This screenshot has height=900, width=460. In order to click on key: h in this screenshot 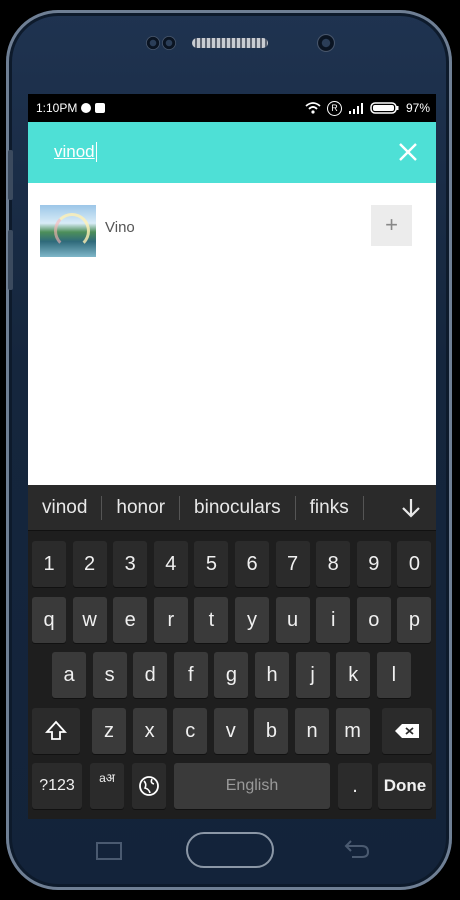, I will do `click(272, 675)`.